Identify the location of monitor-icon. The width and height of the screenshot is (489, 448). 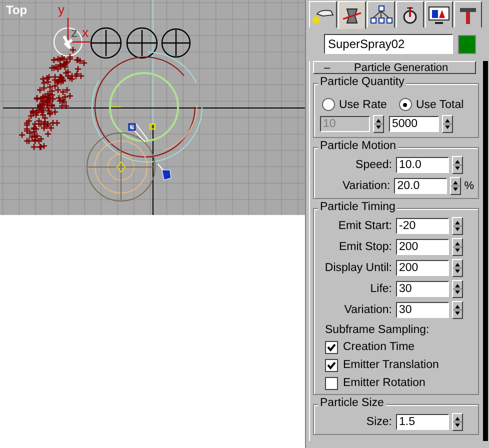
(439, 14).